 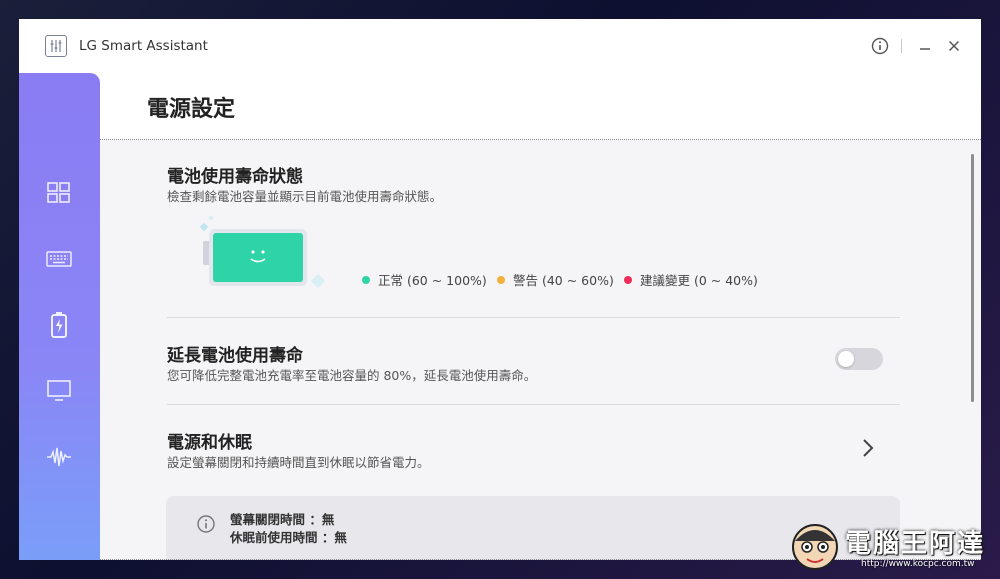 I want to click on mascot-icon, so click(x=815, y=547).